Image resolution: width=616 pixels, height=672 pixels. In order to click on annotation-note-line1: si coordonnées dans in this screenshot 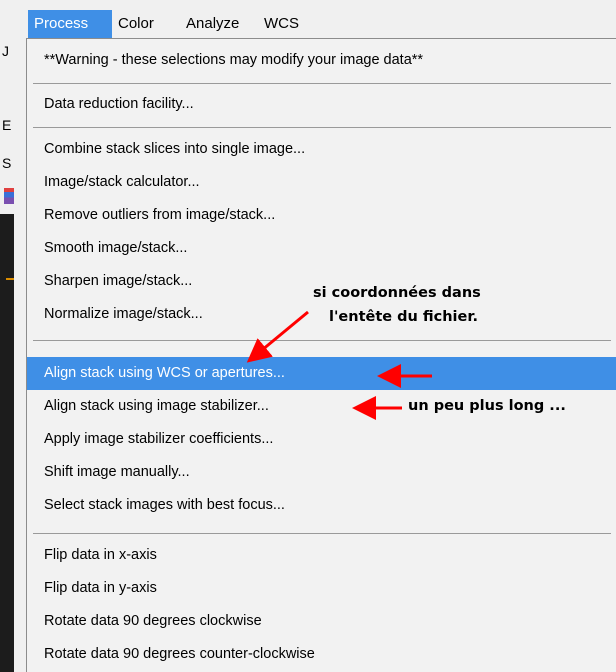, I will do `click(397, 293)`.